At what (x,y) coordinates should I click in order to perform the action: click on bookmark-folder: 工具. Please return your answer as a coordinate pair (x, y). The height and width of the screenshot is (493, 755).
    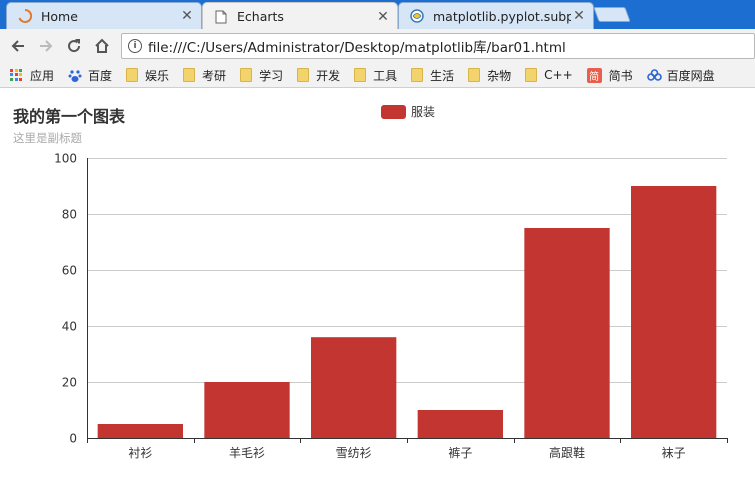
    Looking at the image, I should click on (375, 75).